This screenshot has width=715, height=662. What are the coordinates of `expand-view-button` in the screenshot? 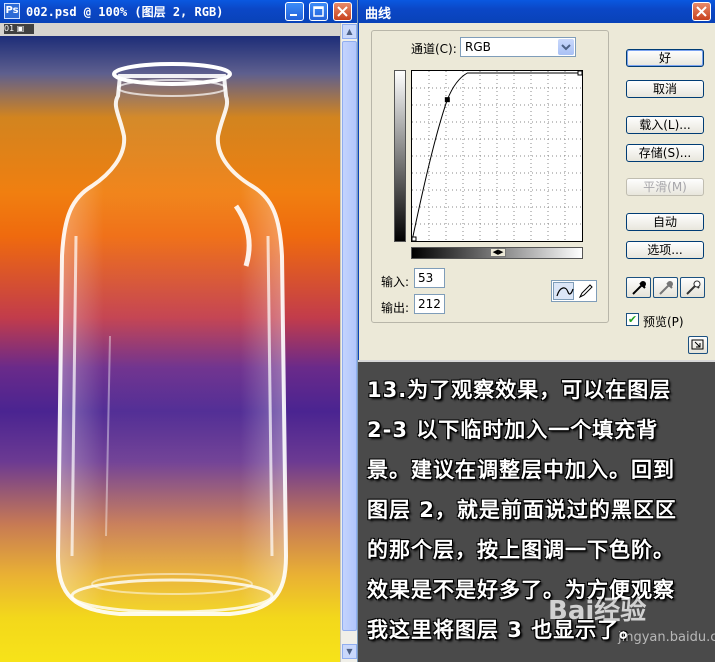 It's located at (698, 345).